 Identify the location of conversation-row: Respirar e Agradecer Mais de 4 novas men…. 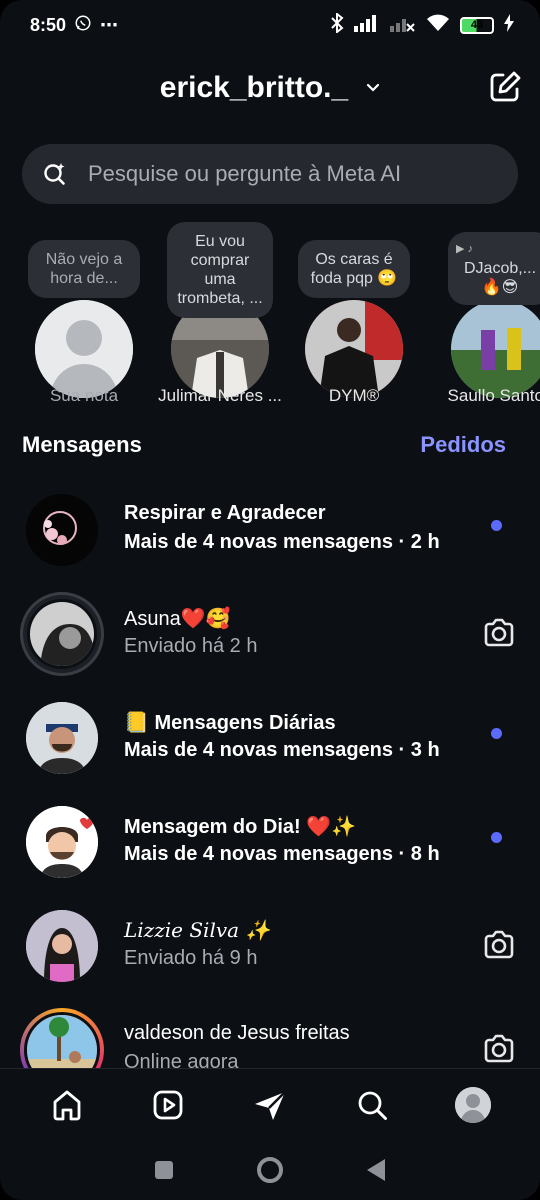
(270, 532).